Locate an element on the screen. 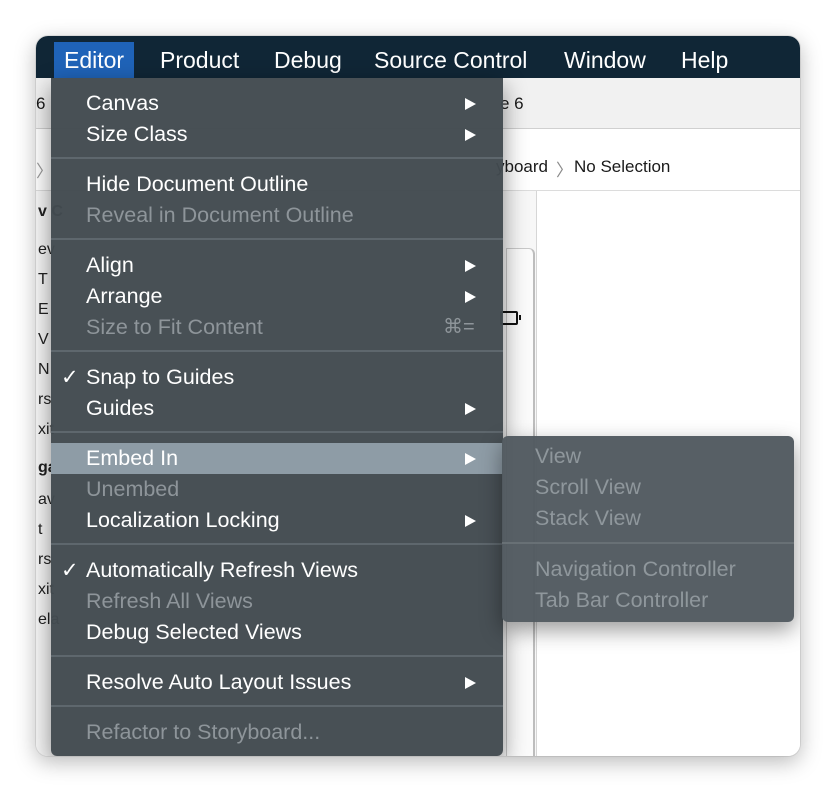 The height and width of the screenshot is (792, 836). menu-item-hide-document-outline: Hide Document Outline is located at coordinates (277, 184).